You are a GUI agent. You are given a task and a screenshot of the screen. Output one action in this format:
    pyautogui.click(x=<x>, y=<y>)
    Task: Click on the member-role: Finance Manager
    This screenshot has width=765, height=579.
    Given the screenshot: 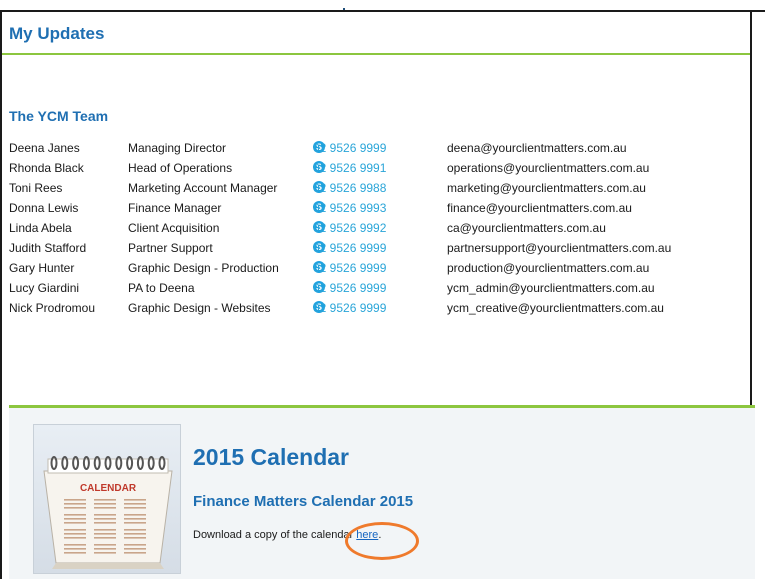 What is the action you would take?
    pyautogui.click(x=175, y=208)
    